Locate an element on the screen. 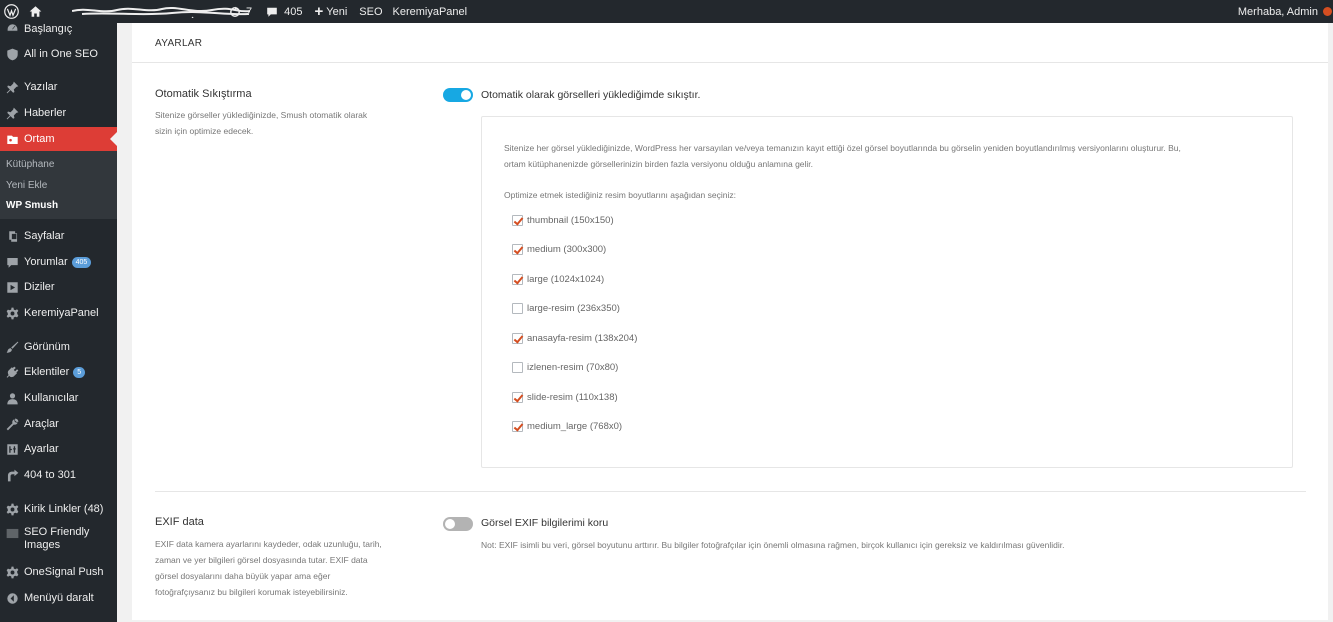 This screenshot has height=622, width=1333. greeting-link: Merhaba, Admin is located at coordinates (1278, 12).